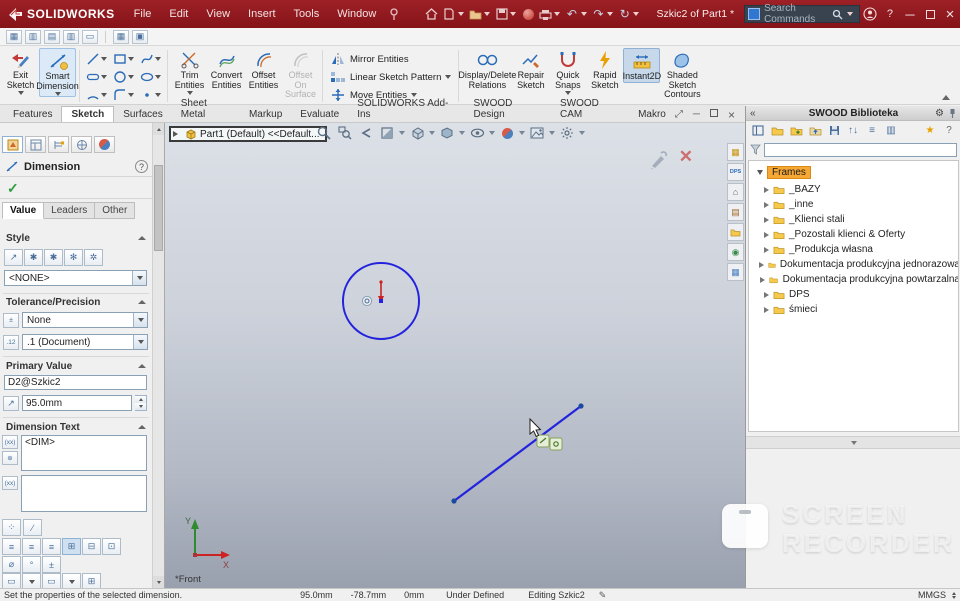 This screenshot has height=601, width=960. I want to click on trim-entities-button: Trim Entities, so click(189, 72).